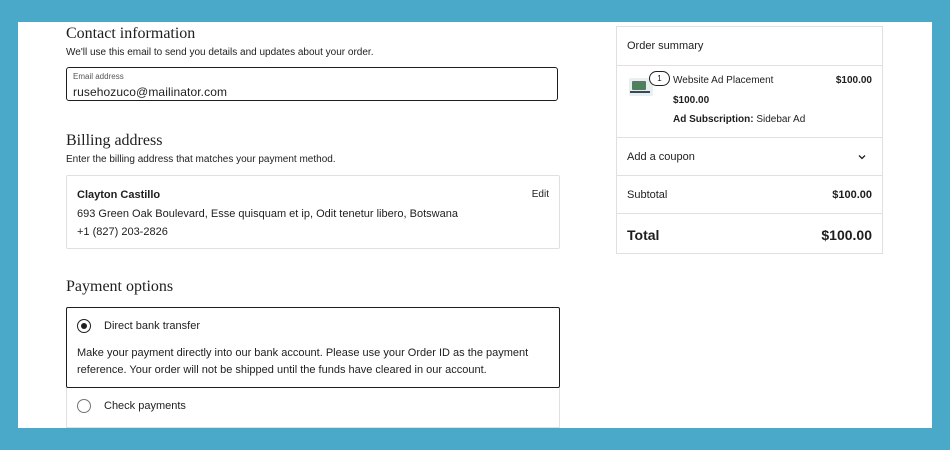  What do you see at coordinates (852, 195) in the screenshot?
I see `subtotal-value: $100.00` at bounding box center [852, 195].